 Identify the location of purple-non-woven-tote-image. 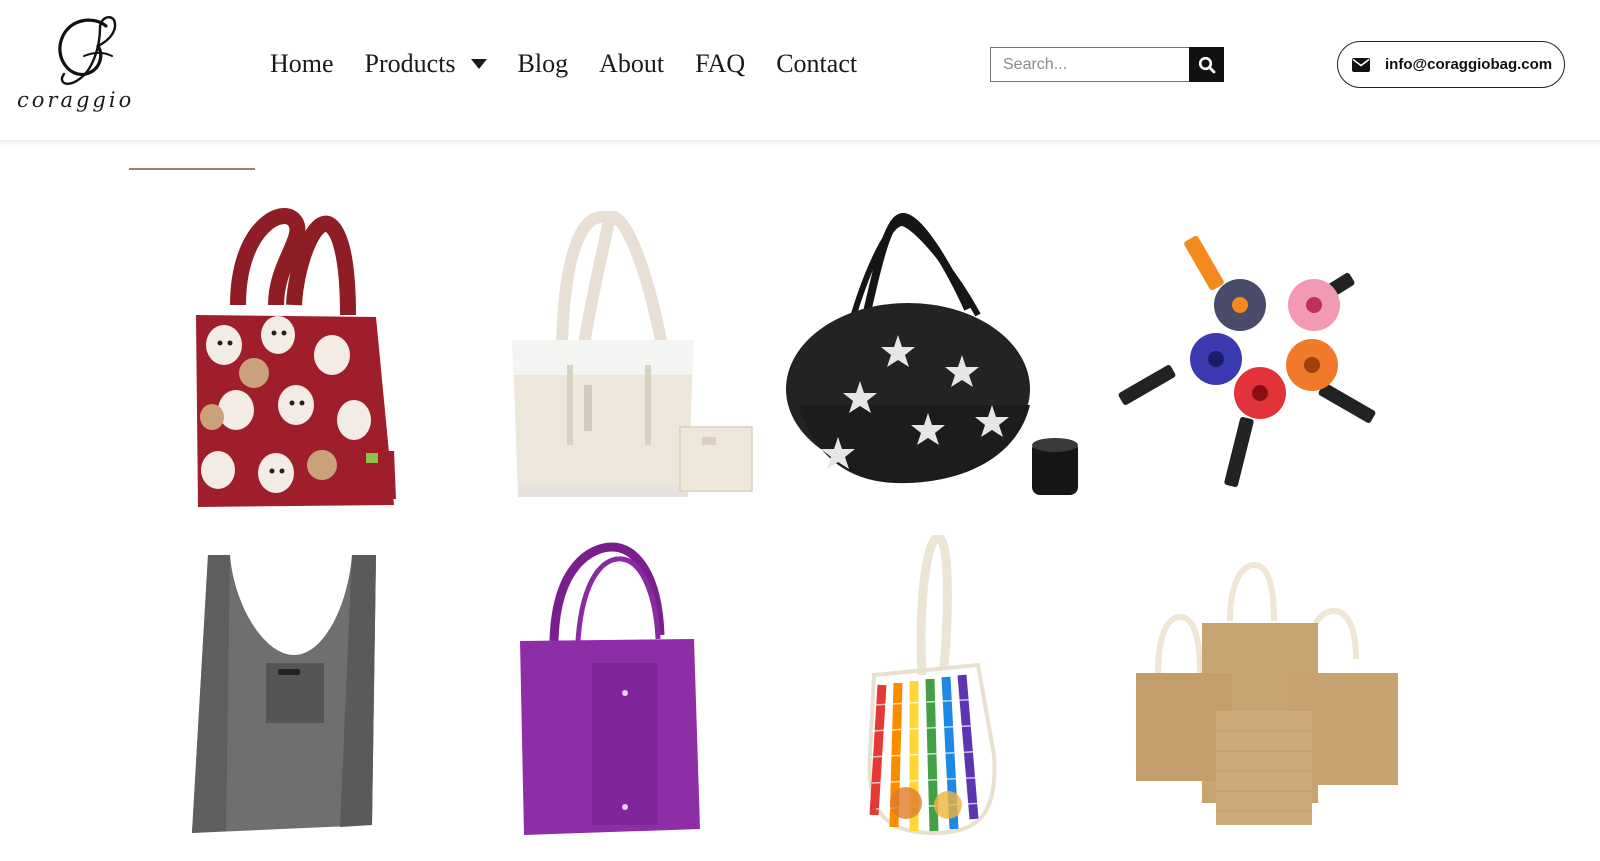
(610, 688).